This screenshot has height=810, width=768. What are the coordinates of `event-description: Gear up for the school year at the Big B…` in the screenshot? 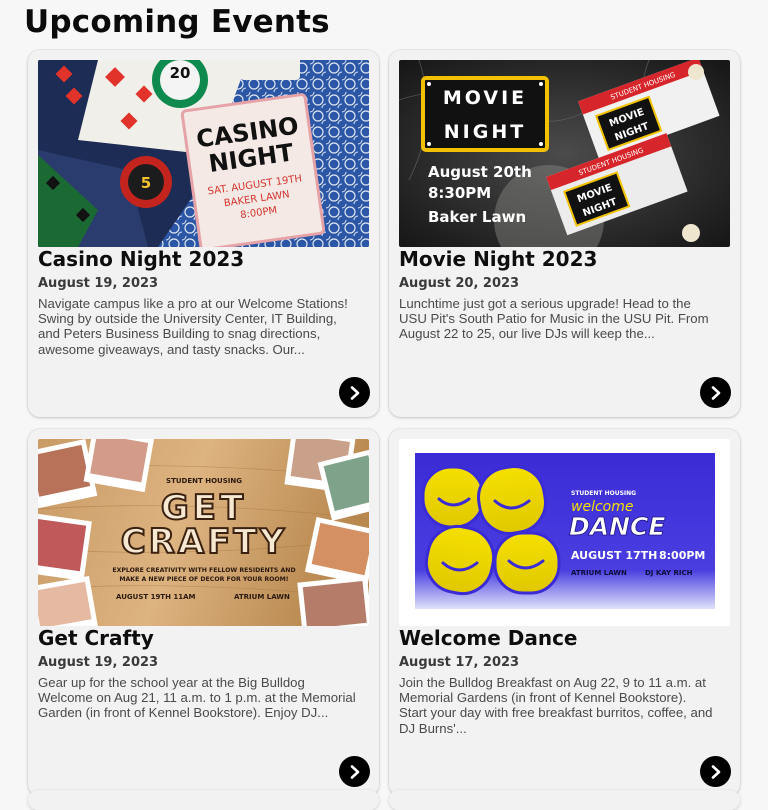 It's located at (197, 698).